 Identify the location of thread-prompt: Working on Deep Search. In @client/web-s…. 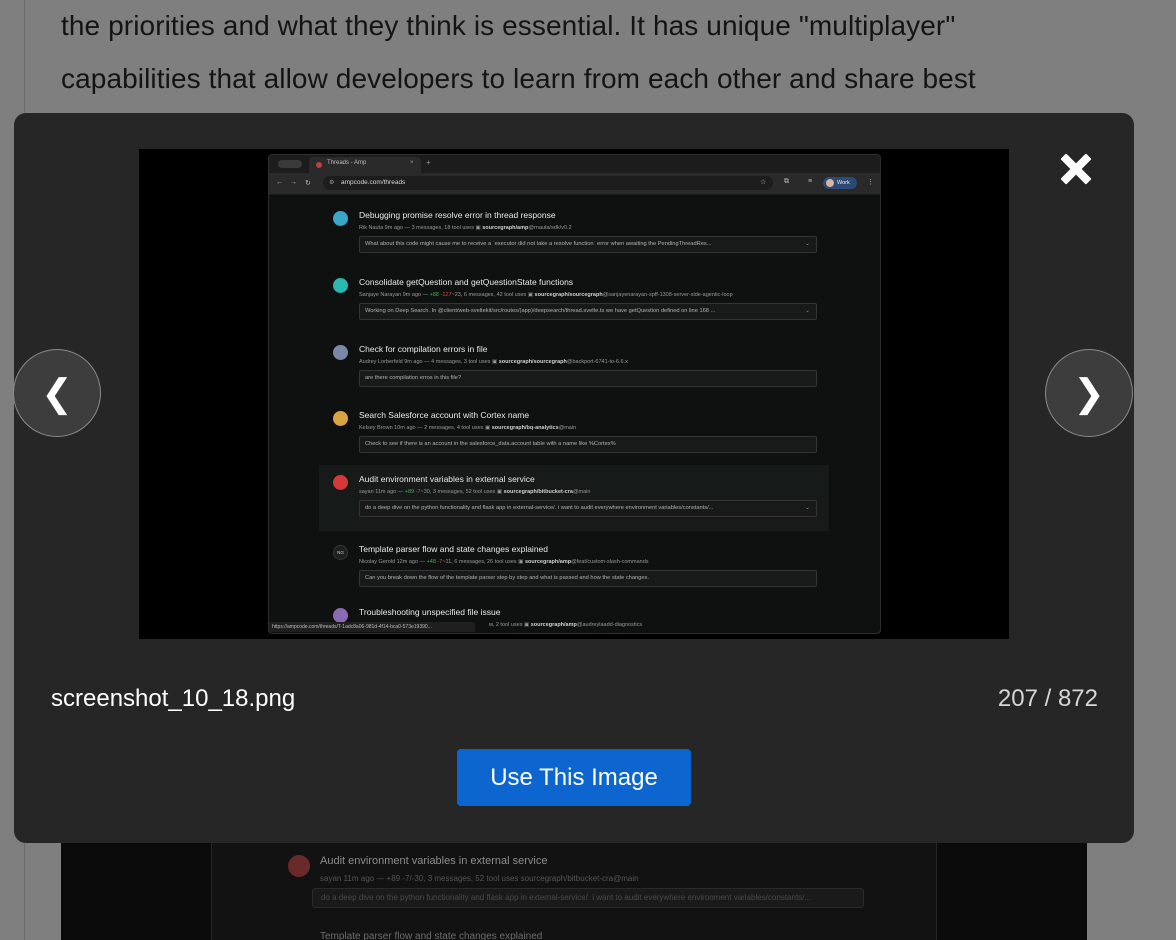
(588, 311).